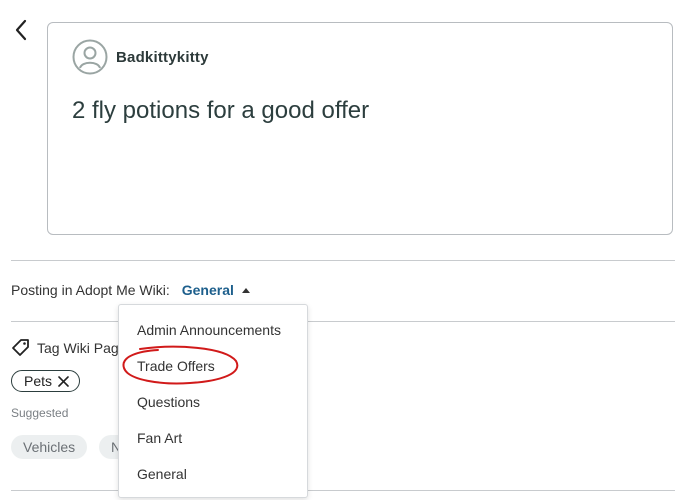 The height and width of the screenshot is (500, 687). I want to click on category-select: General, so click(216, 290).